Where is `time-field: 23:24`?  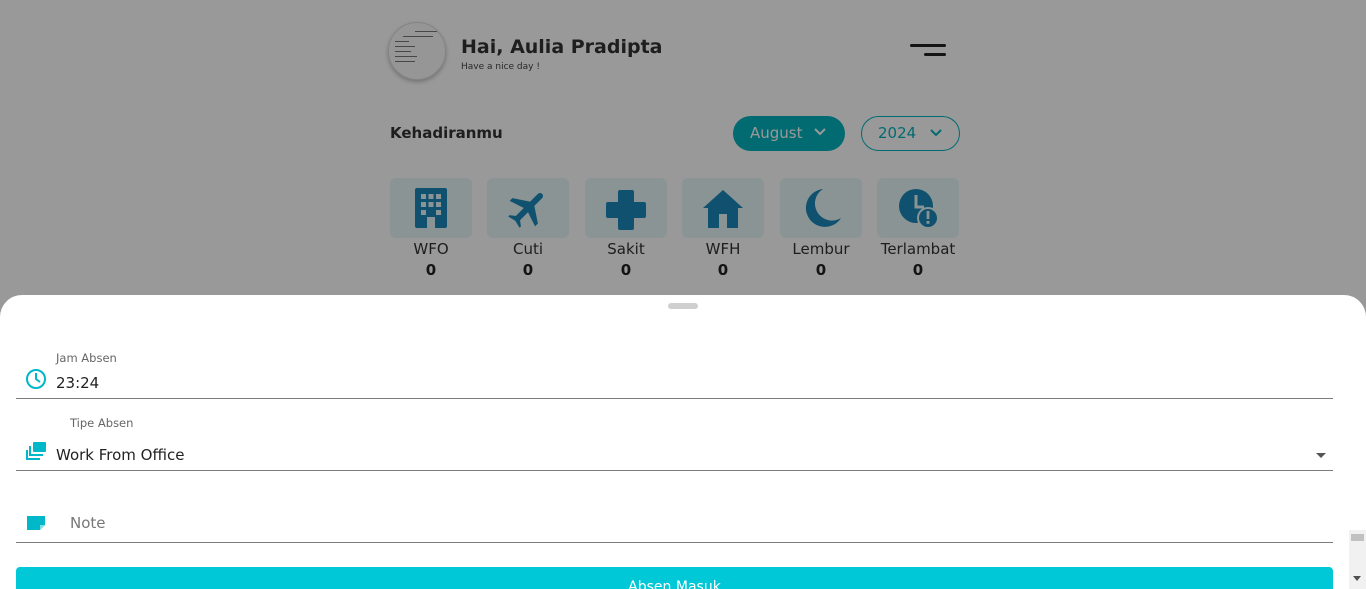 time-field: 23:24 is located at coordinates (77, 383).